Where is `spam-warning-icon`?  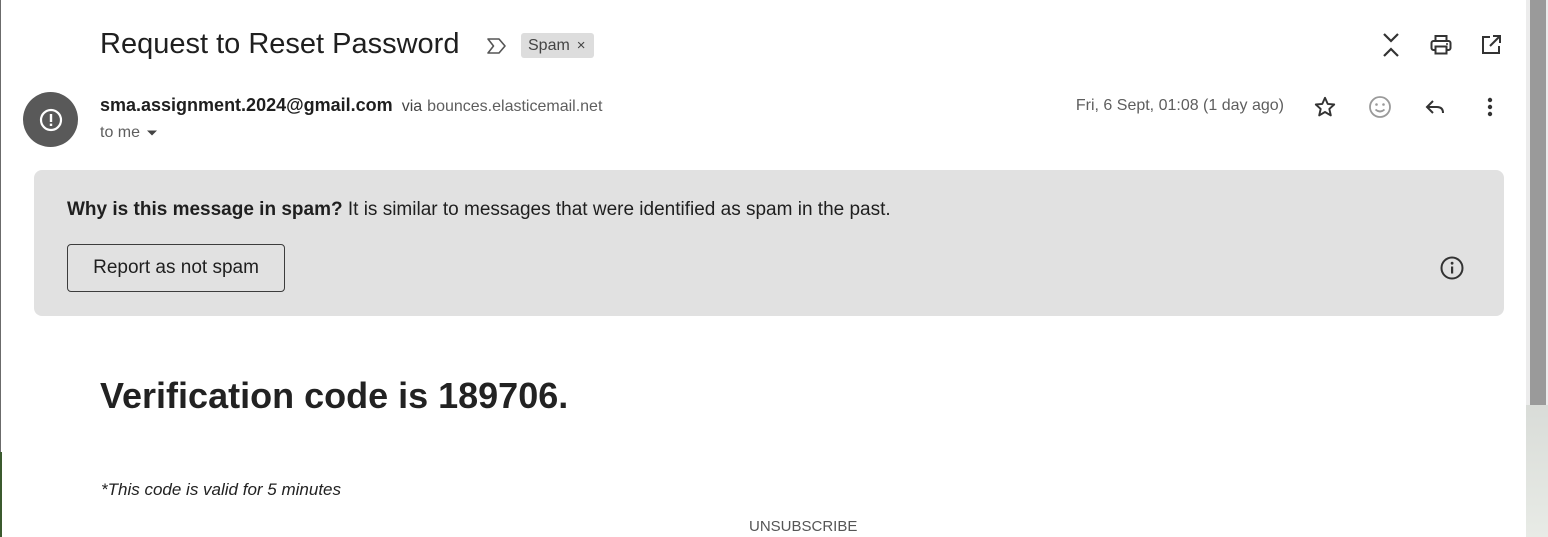
spam-warning-icon is located at coordinates (50, 119).